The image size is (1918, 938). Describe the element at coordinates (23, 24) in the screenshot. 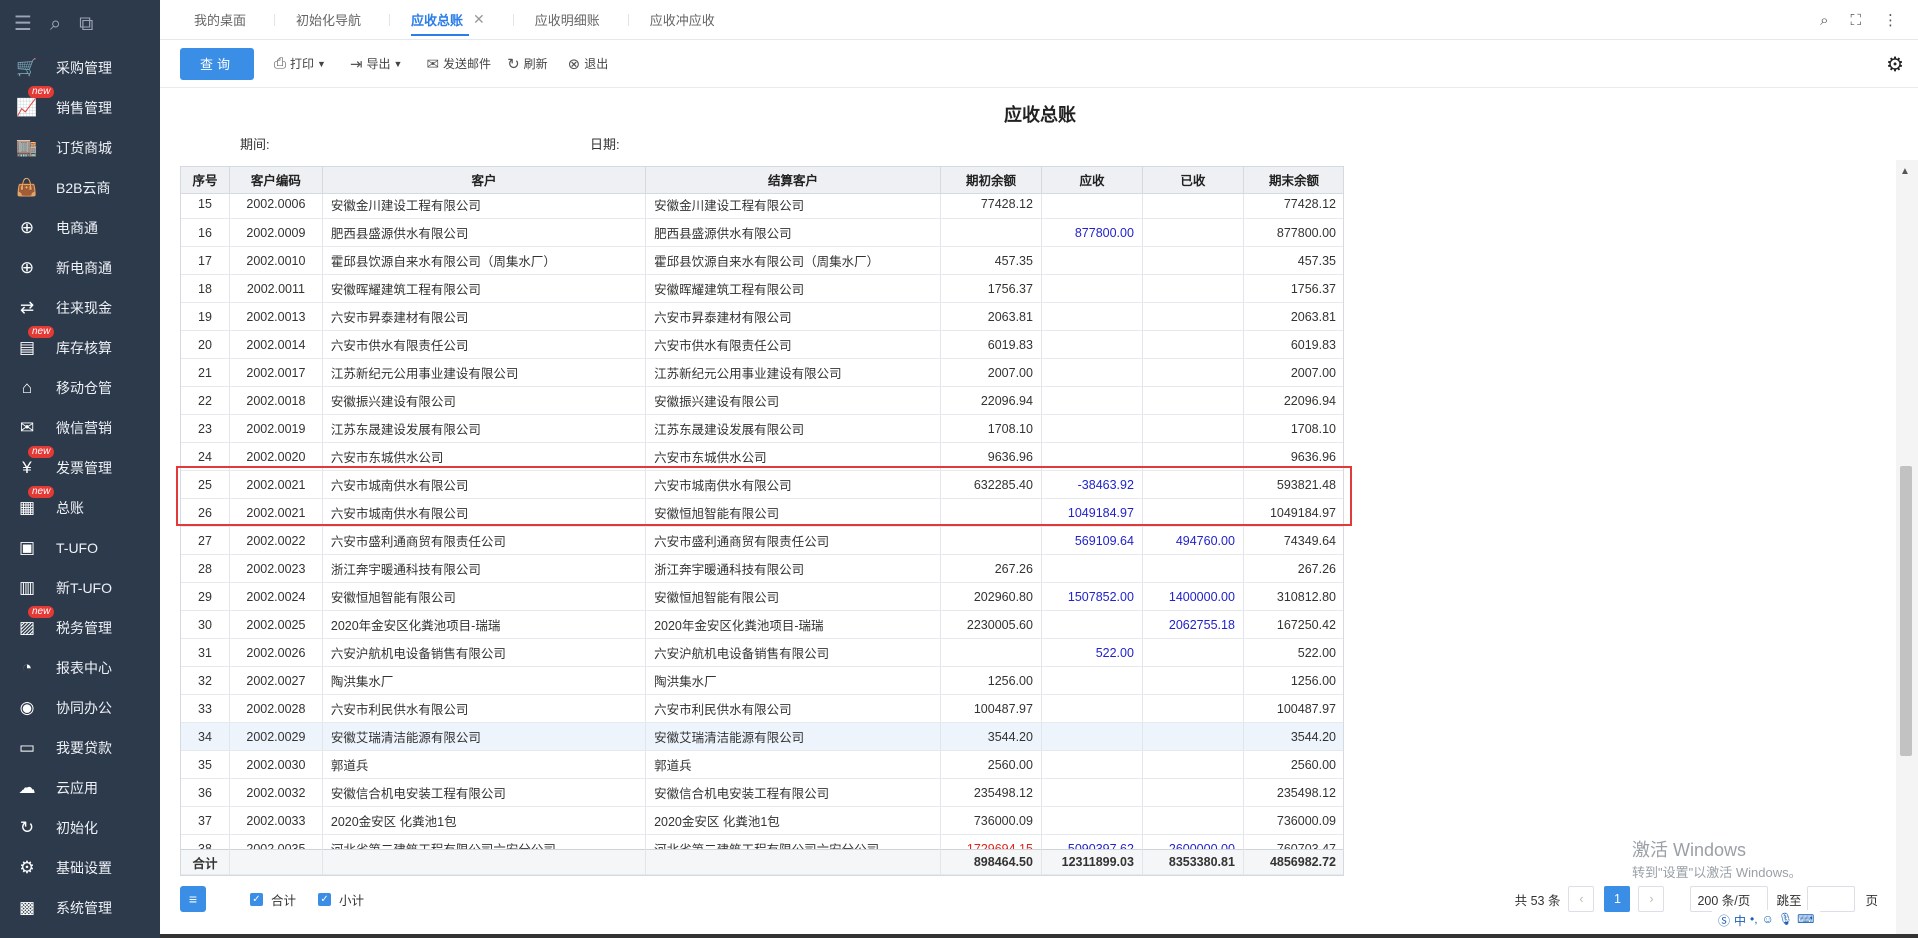

I see `menu-icon: ☰` at that location.